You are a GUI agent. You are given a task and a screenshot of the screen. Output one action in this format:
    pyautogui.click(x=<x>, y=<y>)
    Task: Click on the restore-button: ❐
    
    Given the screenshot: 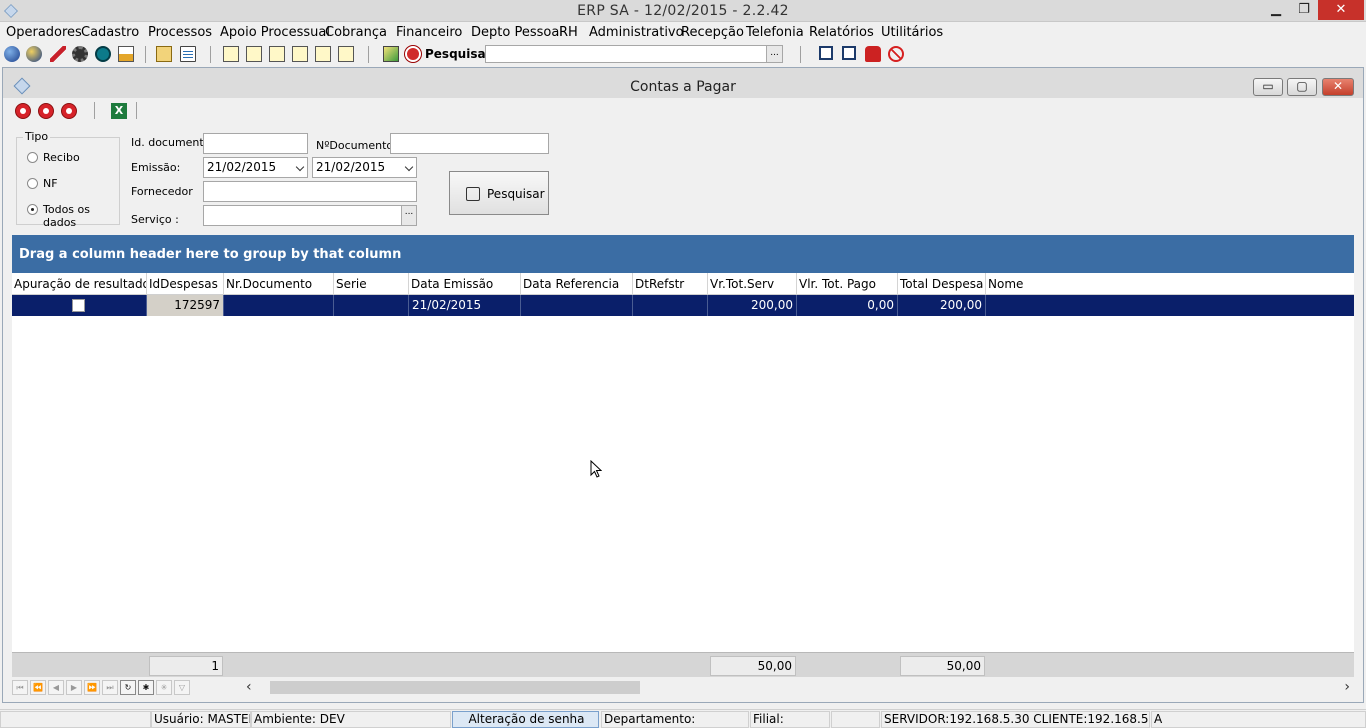 What is the action you would take?
    pyautogui.click(x=1304, y=10)
    